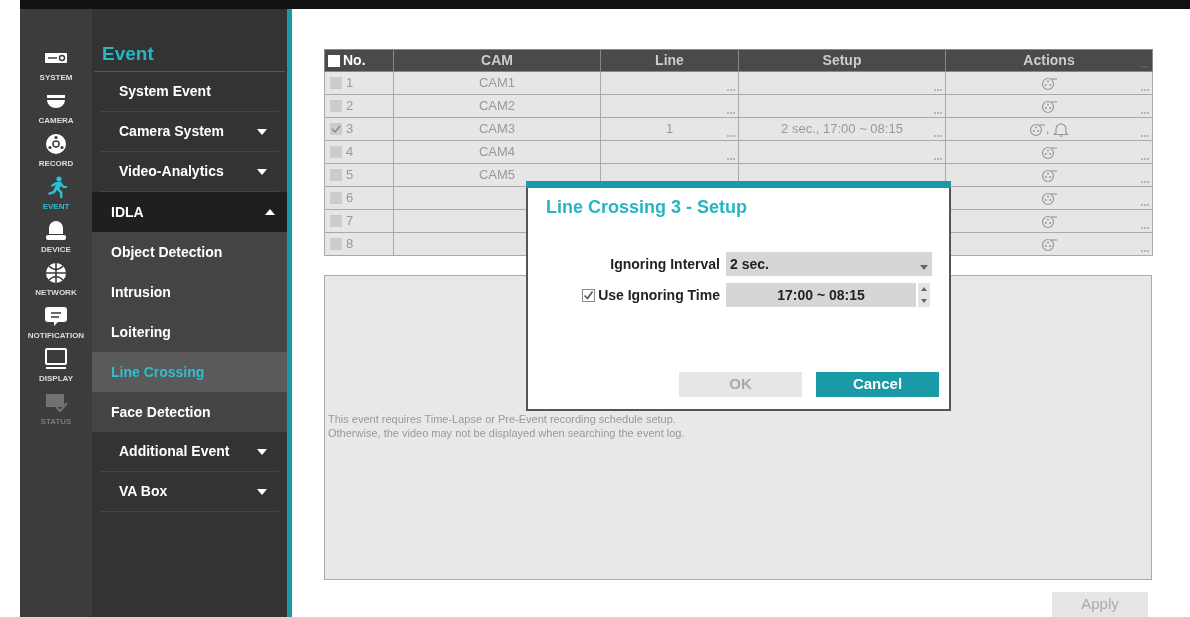 The image size is (1190, 617). What do you see at coordinates (497, 60) in the screenshot?
I see `column-header: CAM` at bounding box center [497, 60].